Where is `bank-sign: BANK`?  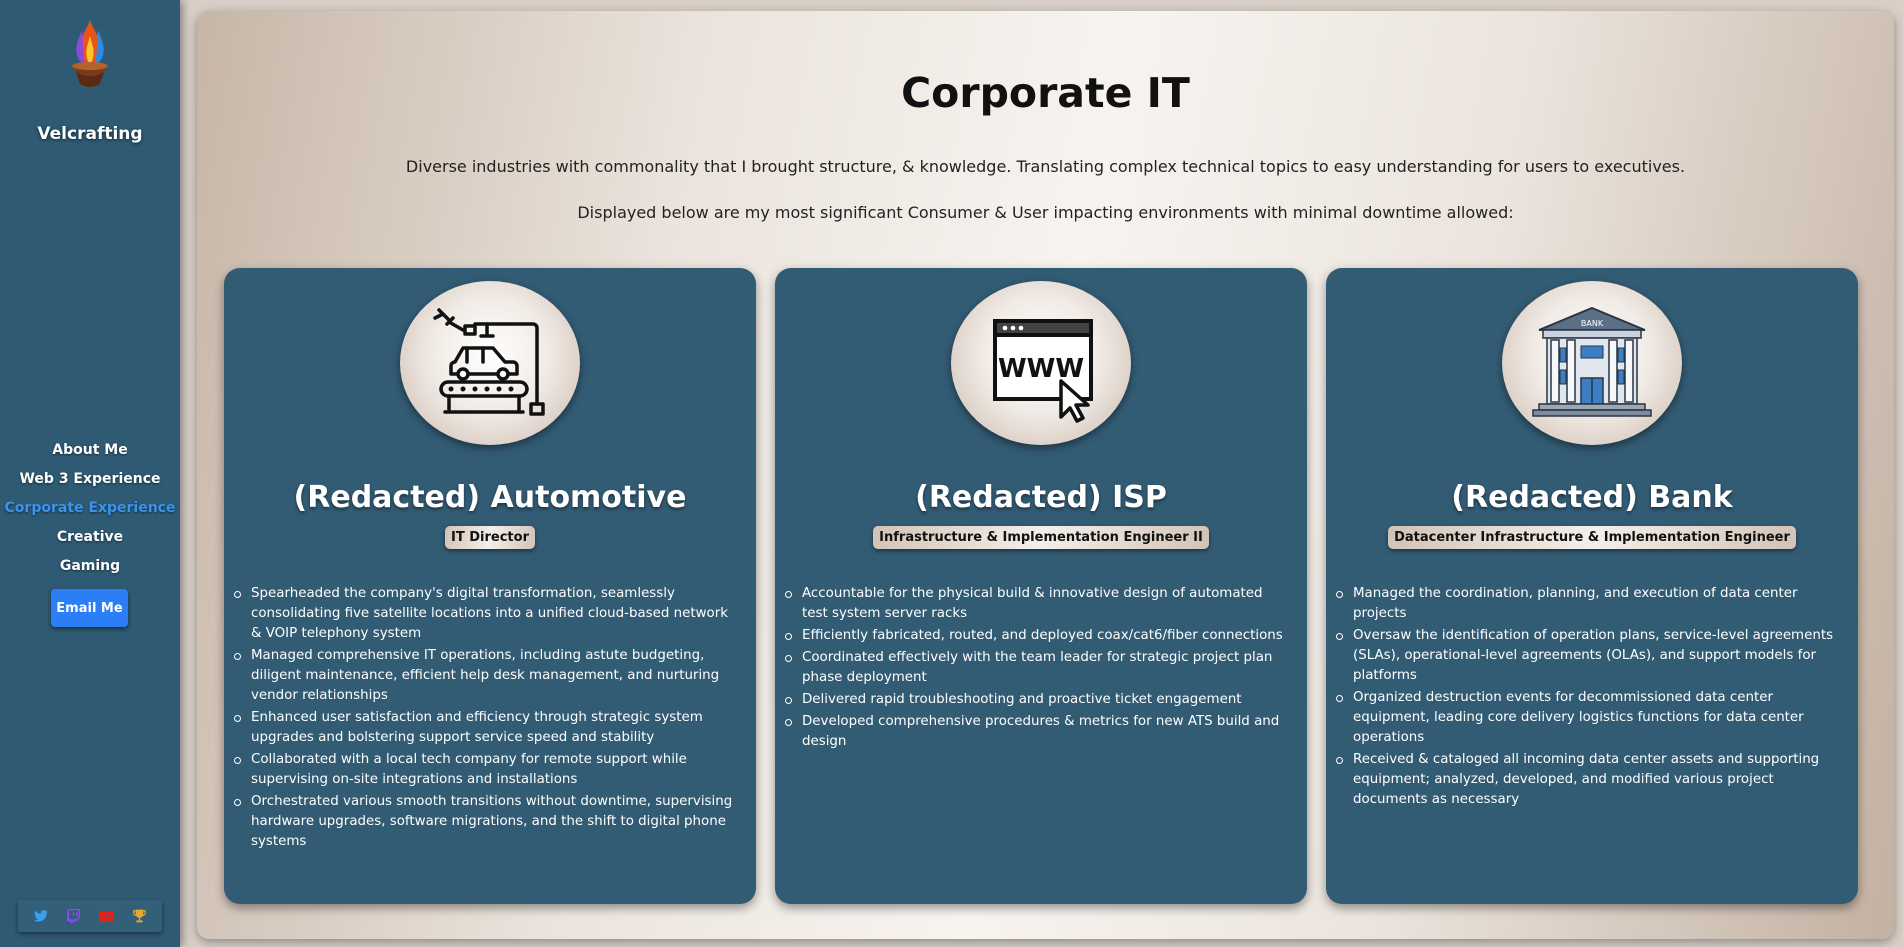
bank-sign: BANK is located at coordinates (1592, 323).